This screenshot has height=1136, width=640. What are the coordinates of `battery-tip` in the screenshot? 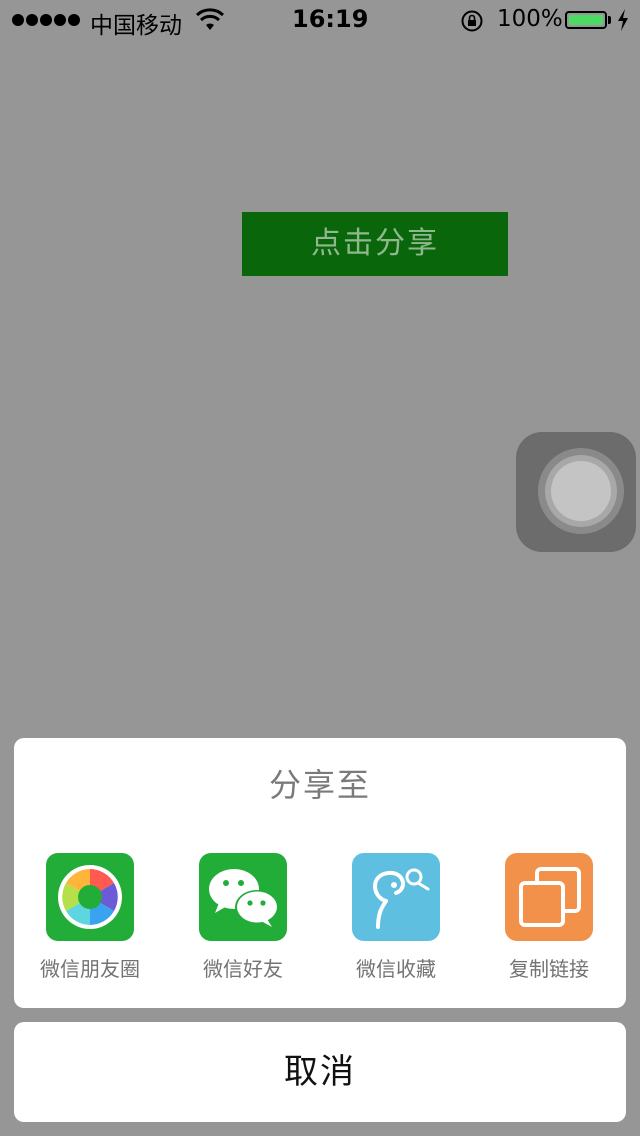 It's located at (609, 20).